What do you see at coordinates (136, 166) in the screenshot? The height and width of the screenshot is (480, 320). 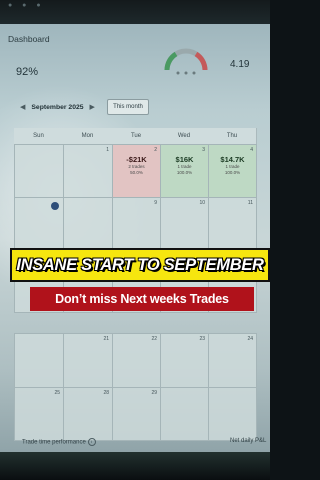 I see `day-trade-count: 2 trades` at bounding box center [136, 166].